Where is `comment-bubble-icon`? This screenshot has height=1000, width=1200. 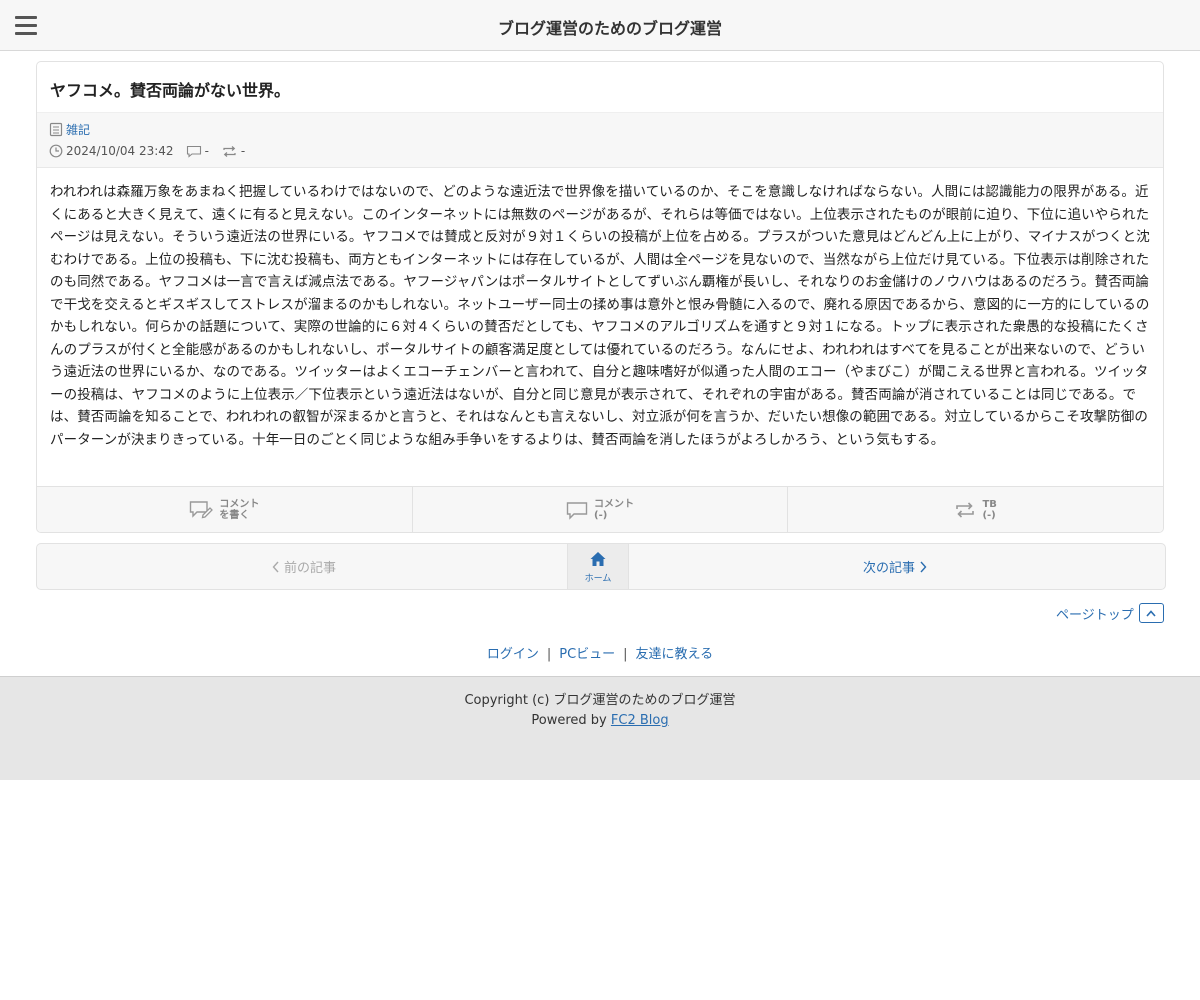
comment-bubble-icon is located at coordinates (577, 510).